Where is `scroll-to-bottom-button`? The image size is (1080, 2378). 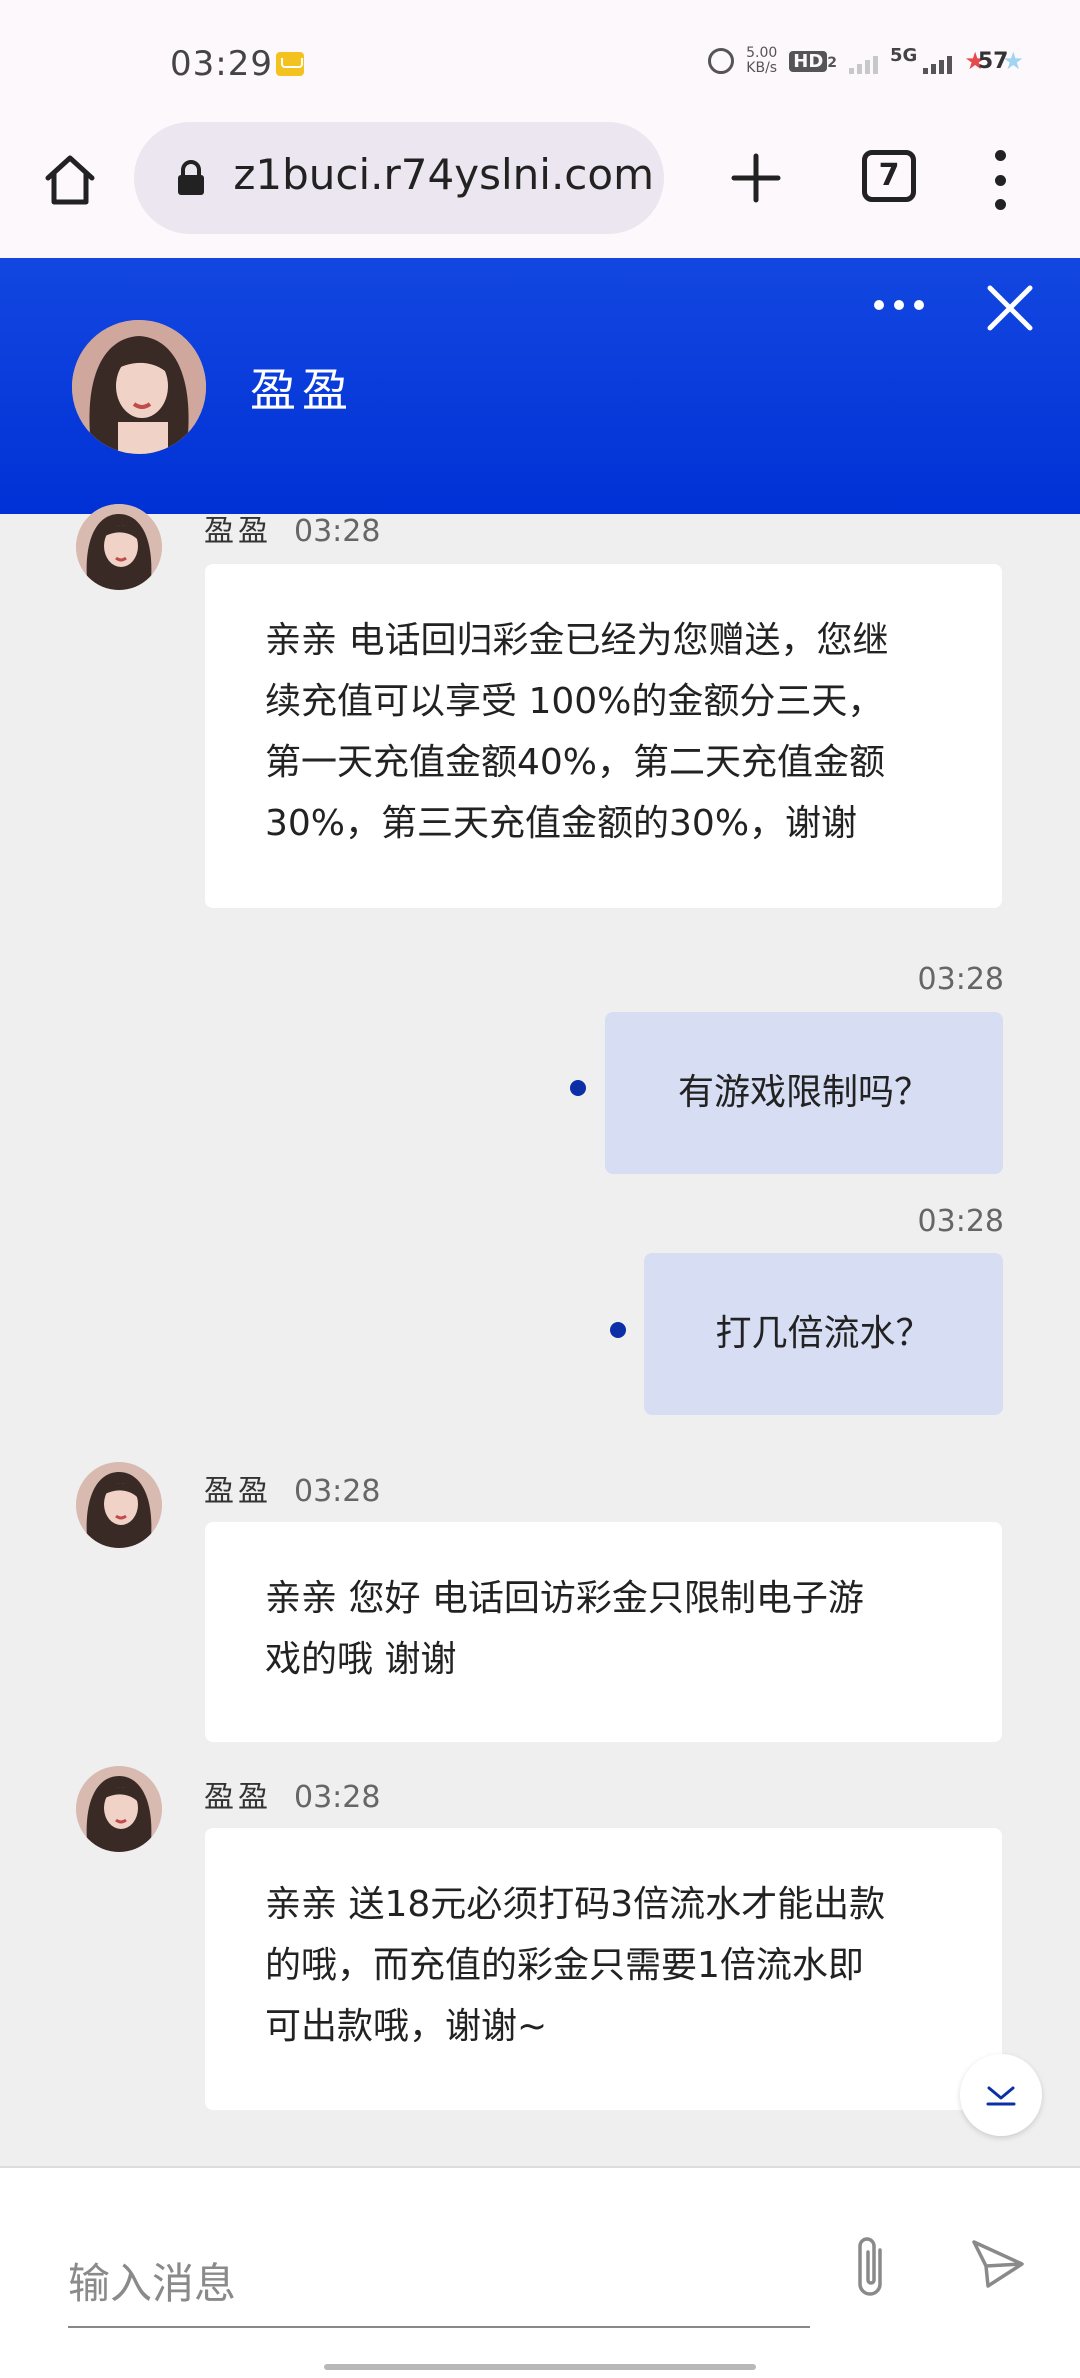 scroll-to-bottom-button is located at coordinates (1001, 2095).